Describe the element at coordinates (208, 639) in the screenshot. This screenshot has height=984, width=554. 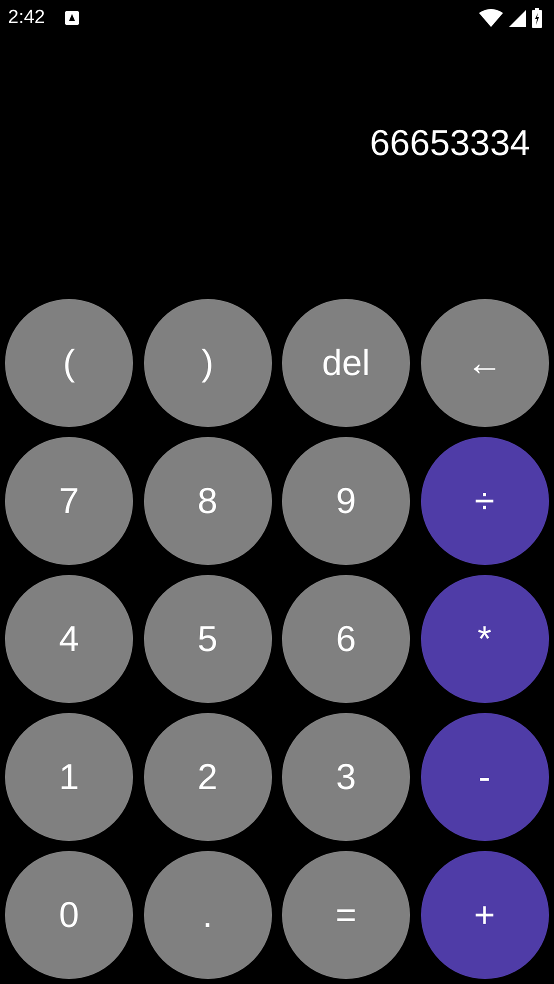
I see `calculator-key: 5` at that location.